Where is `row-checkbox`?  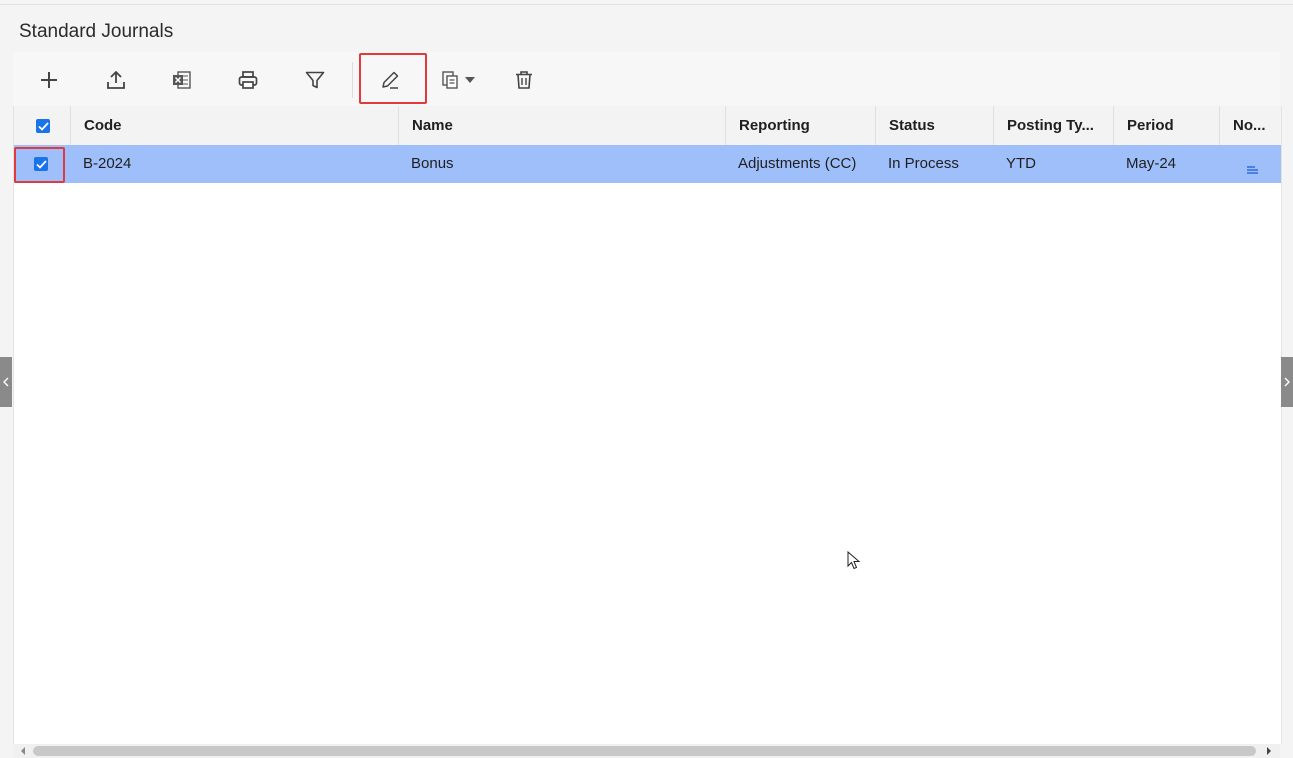 row-checkbox is located at coordinates (41, 164).